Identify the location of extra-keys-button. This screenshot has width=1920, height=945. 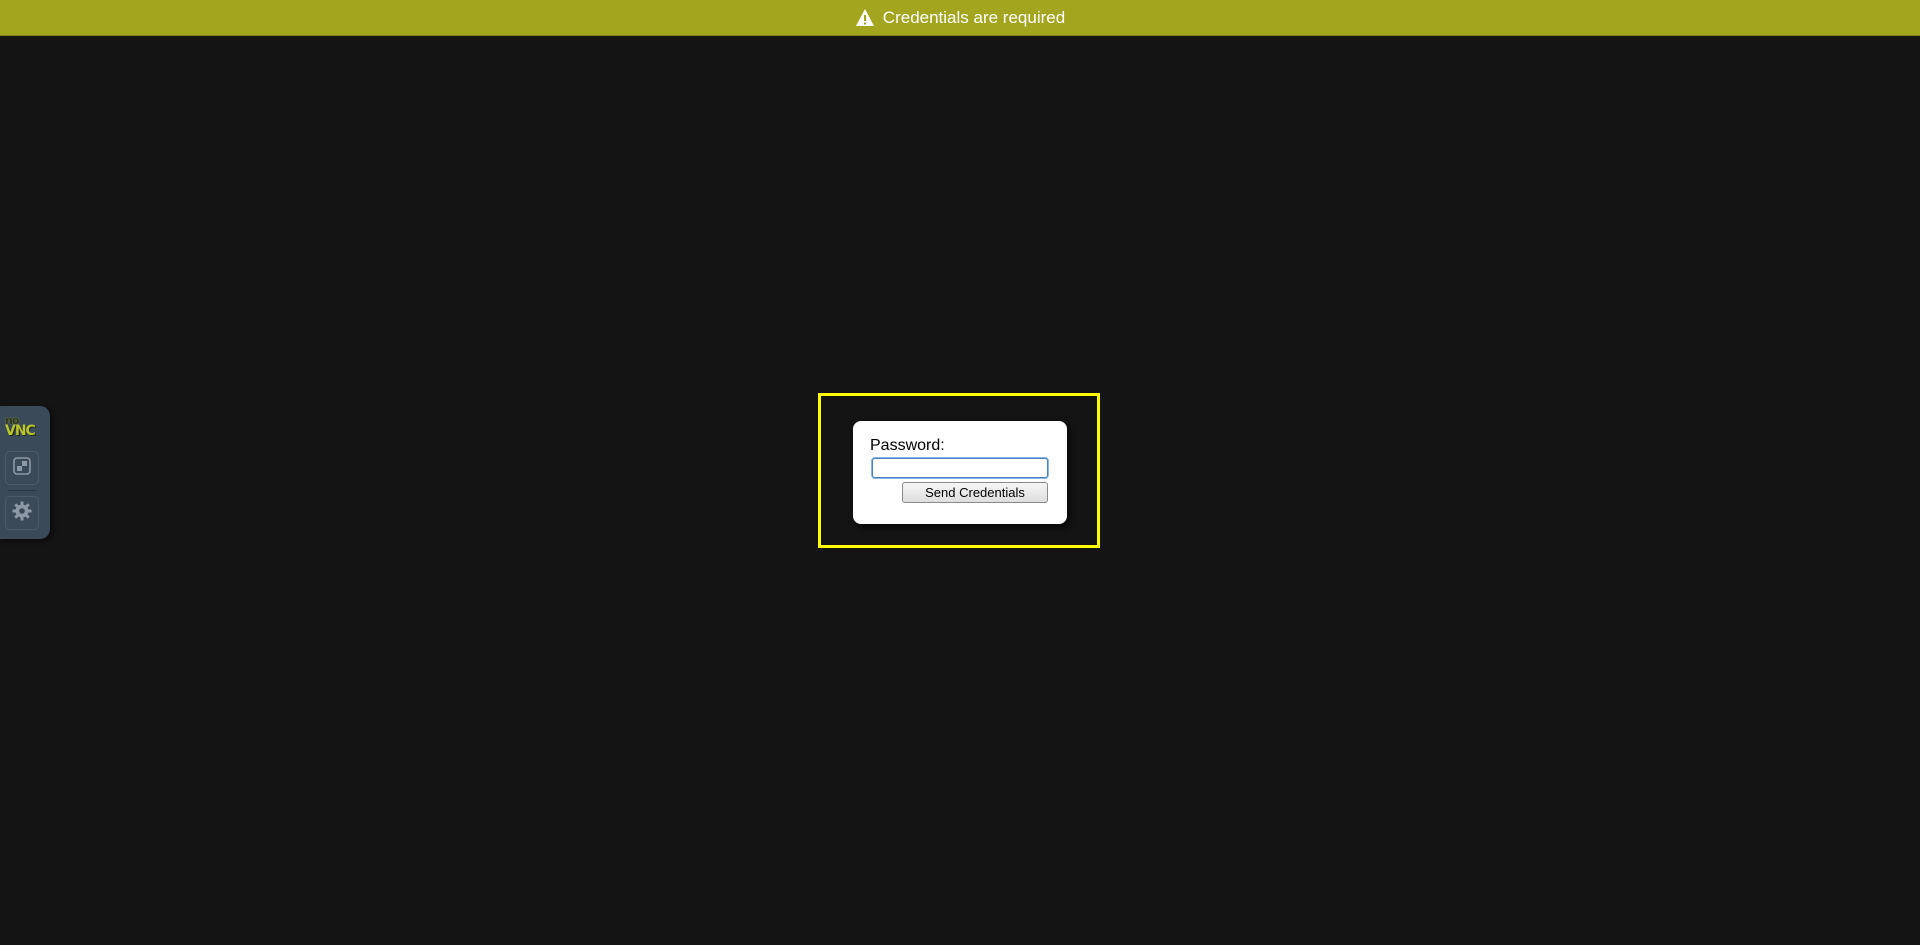
(22, 468).